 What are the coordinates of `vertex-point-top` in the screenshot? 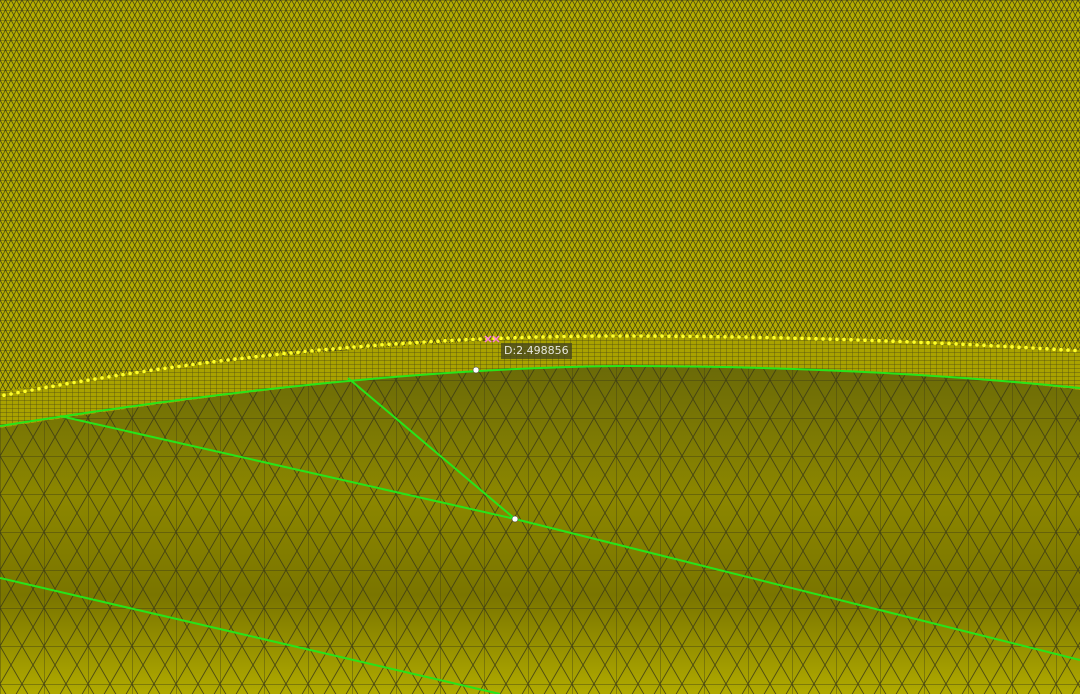 It's located at (476, 370).